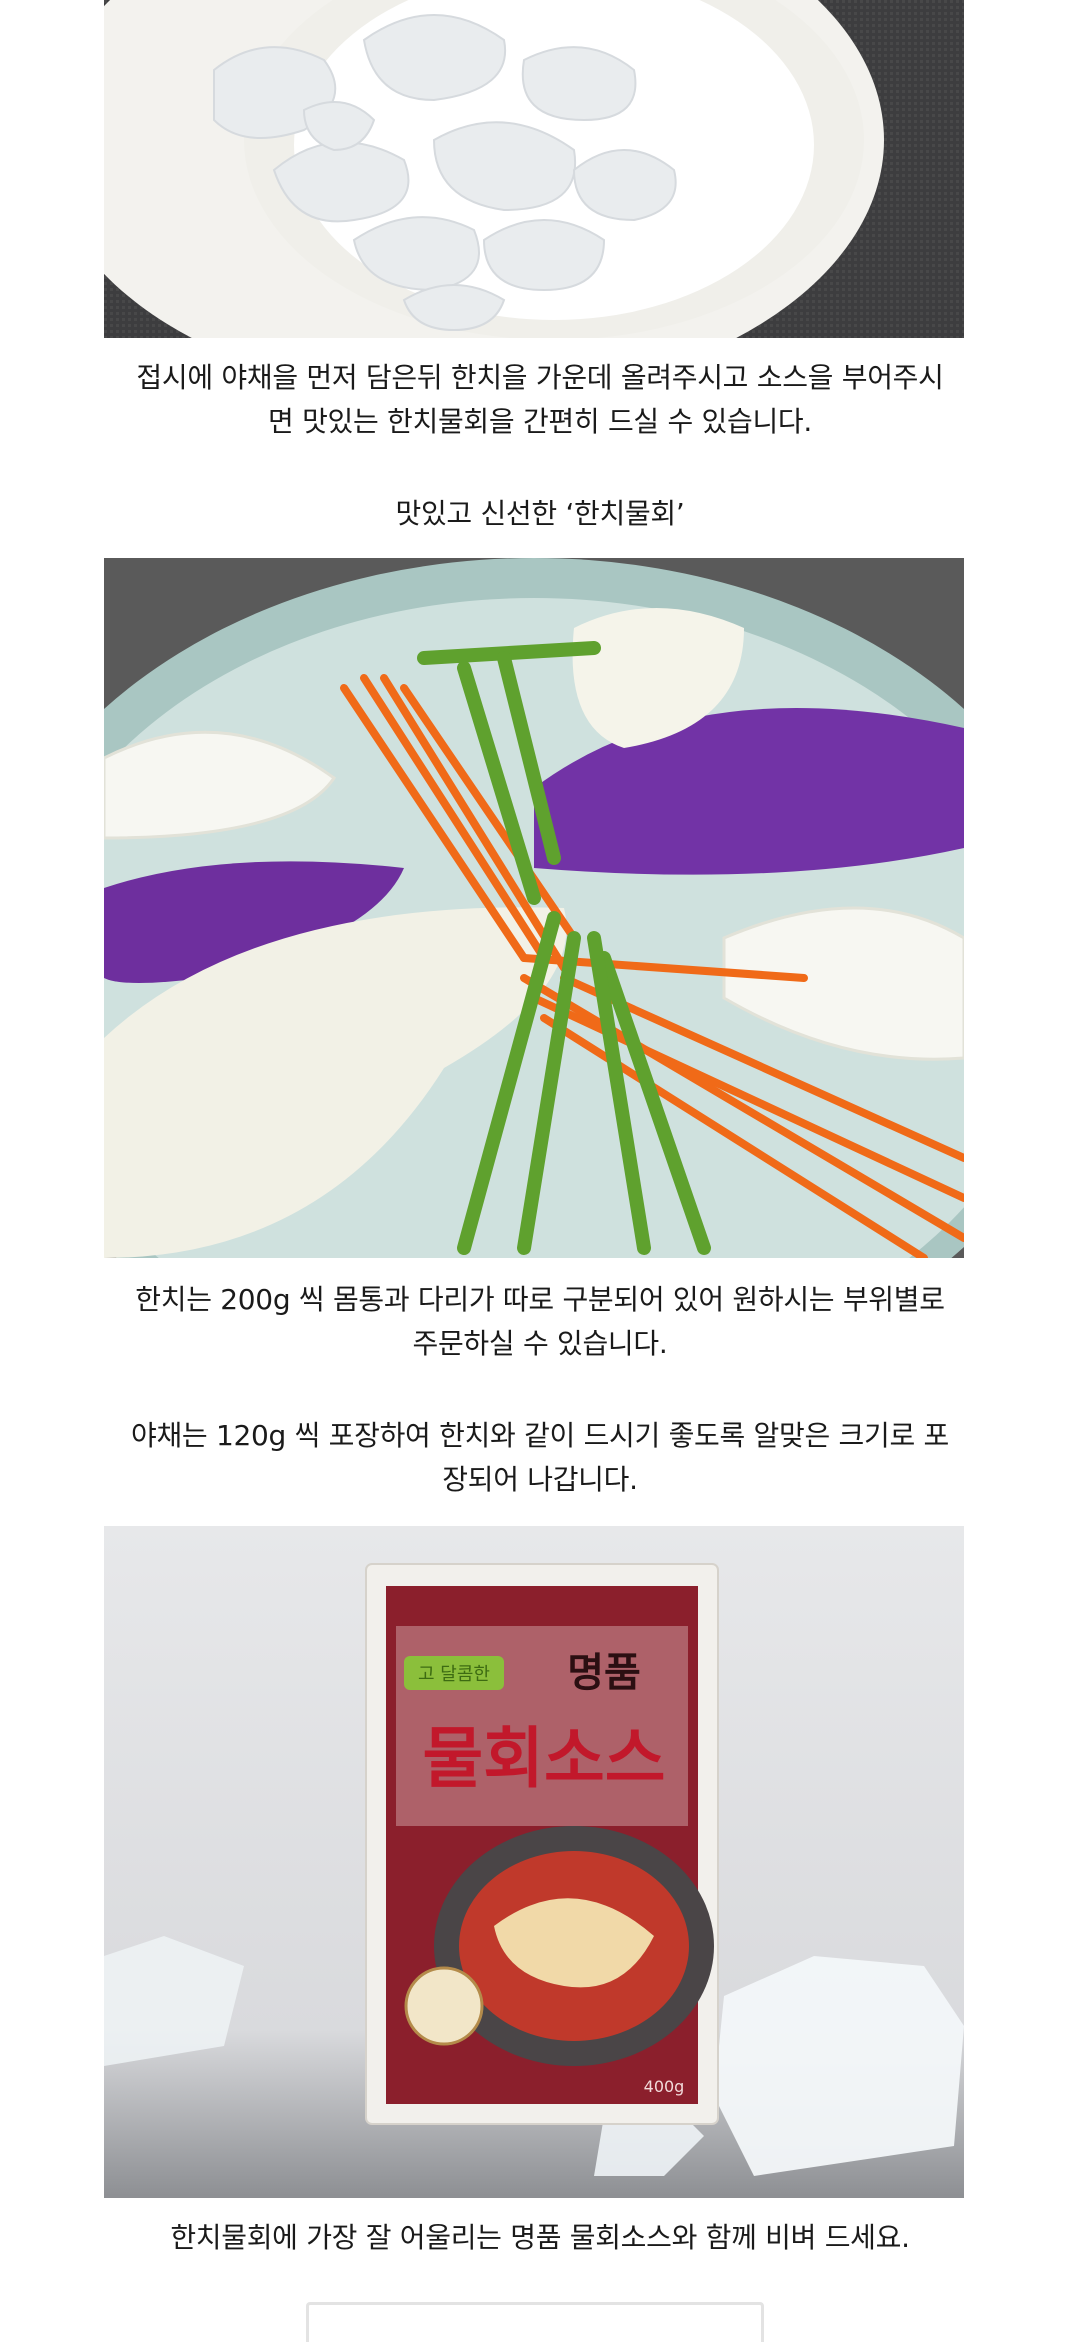  Describe the element at coordinates (535, 2322) in the screenshot. I see `more-button-edge` at that location.